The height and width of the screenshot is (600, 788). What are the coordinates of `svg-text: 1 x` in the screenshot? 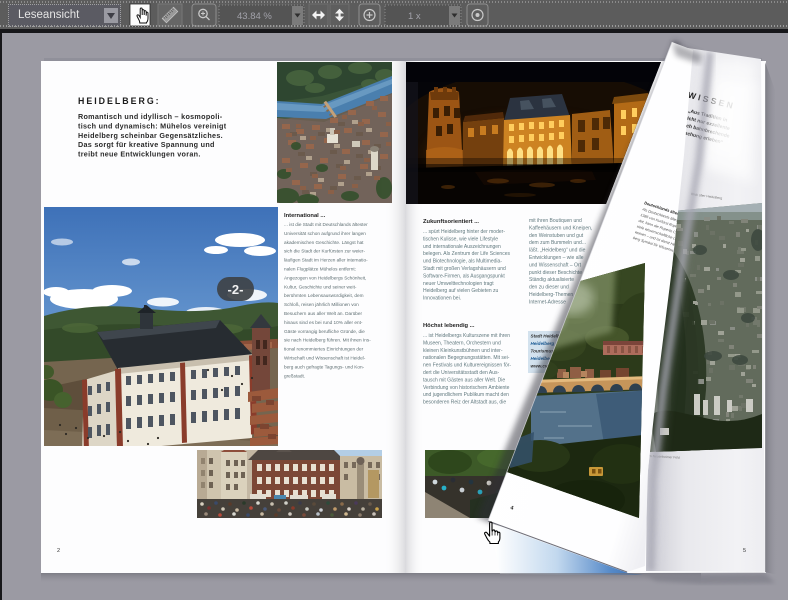 It's located at (414, 16).